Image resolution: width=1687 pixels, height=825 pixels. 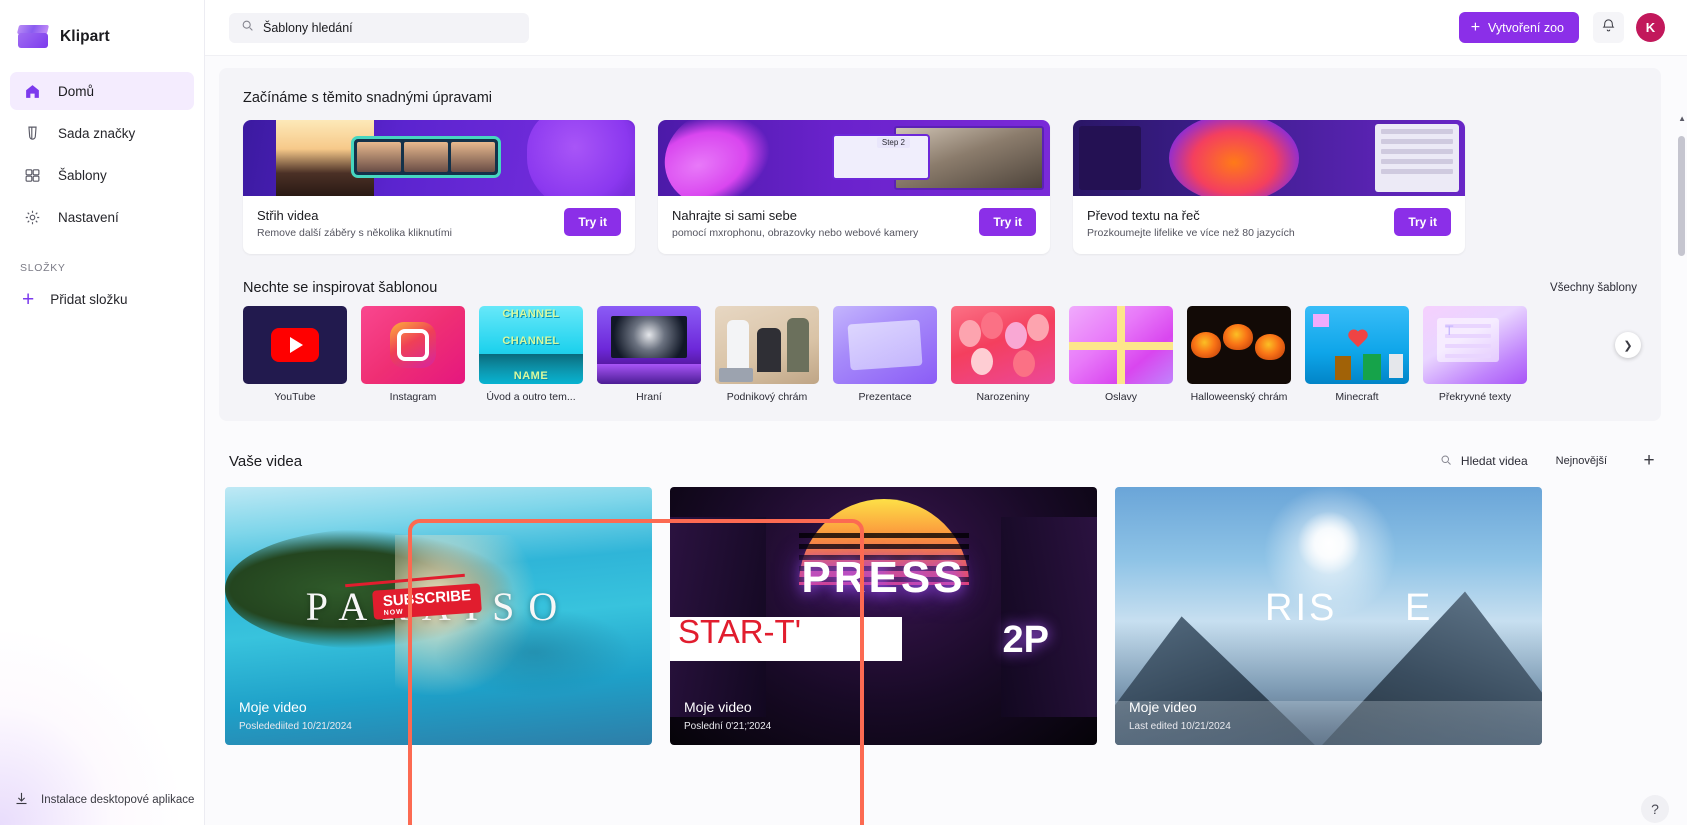 I want to click on template-card-birthday: Narozeniny, so click(x=1003, y=354).